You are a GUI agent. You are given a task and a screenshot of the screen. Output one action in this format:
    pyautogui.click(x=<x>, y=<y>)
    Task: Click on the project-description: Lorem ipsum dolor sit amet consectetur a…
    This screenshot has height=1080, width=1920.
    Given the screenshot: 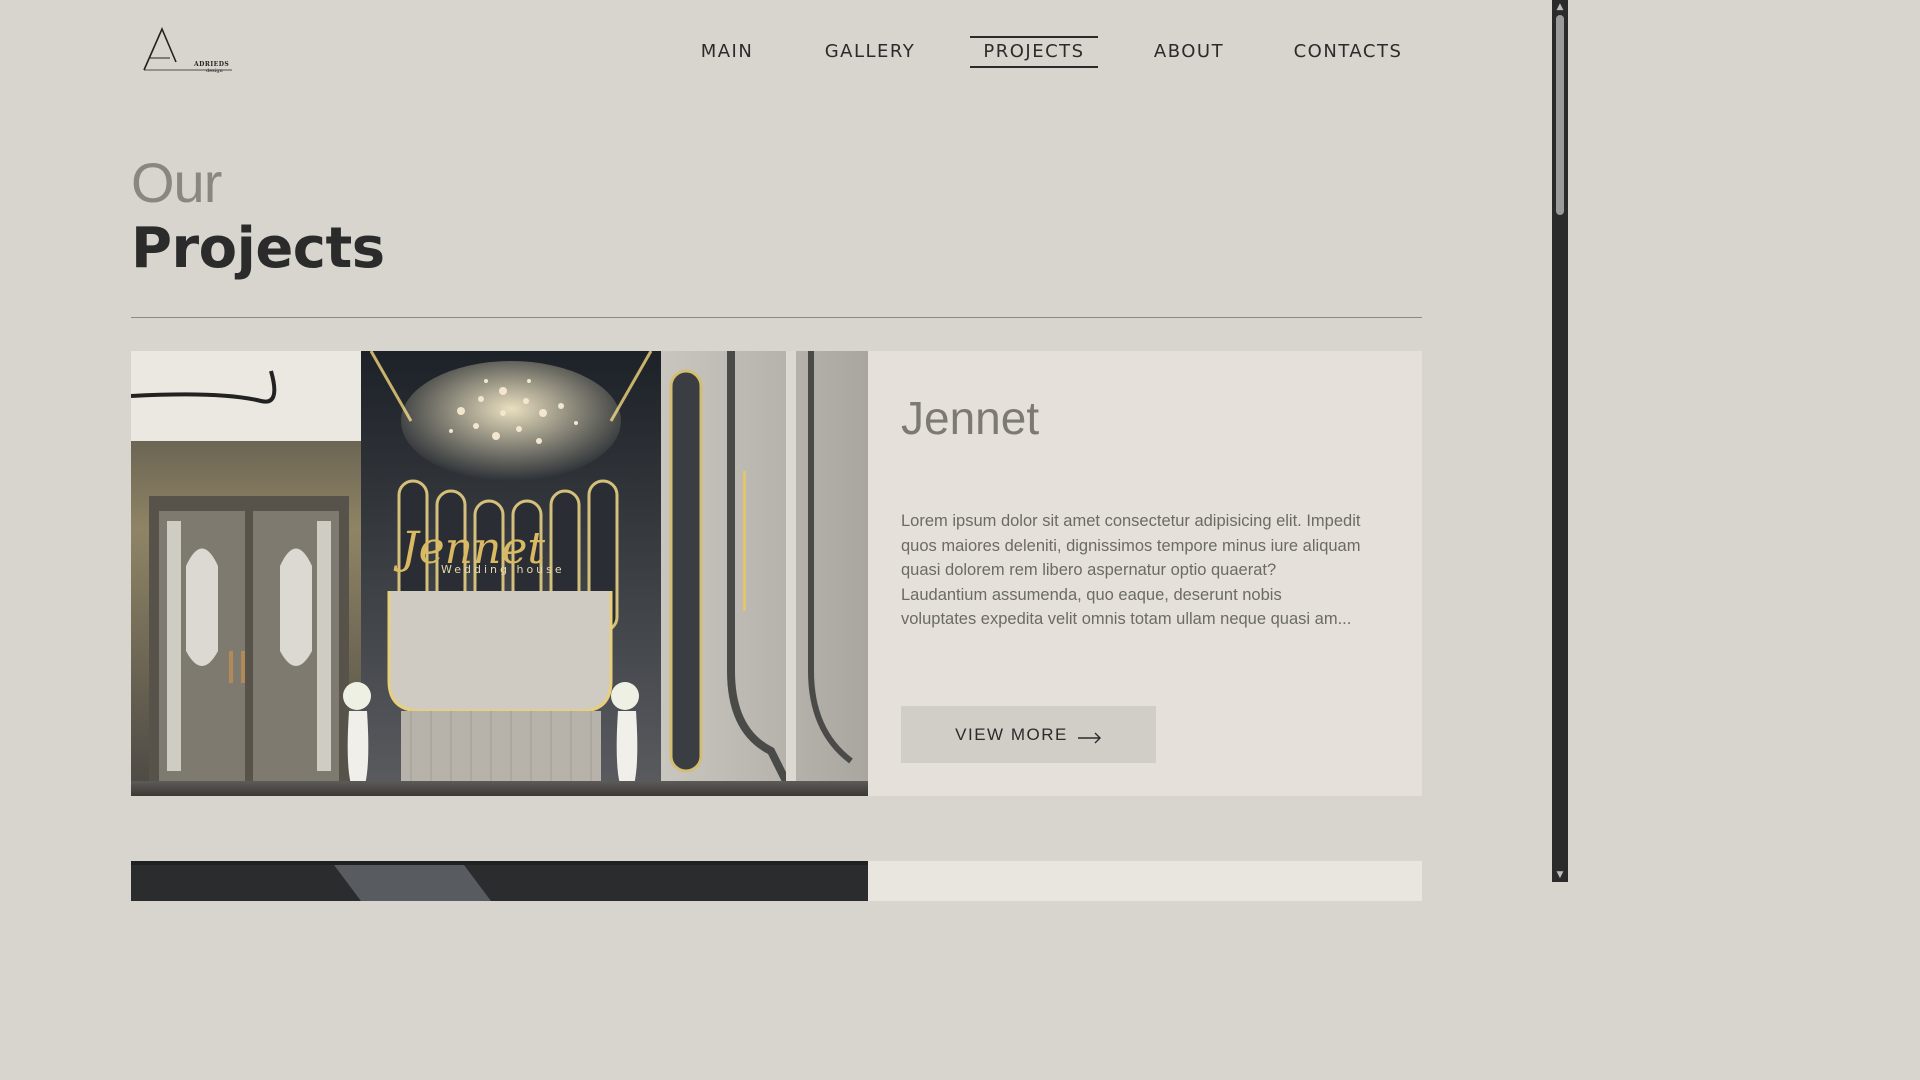 What is the action you would take?
    pyautogui.click(x=1131, y=570)
    